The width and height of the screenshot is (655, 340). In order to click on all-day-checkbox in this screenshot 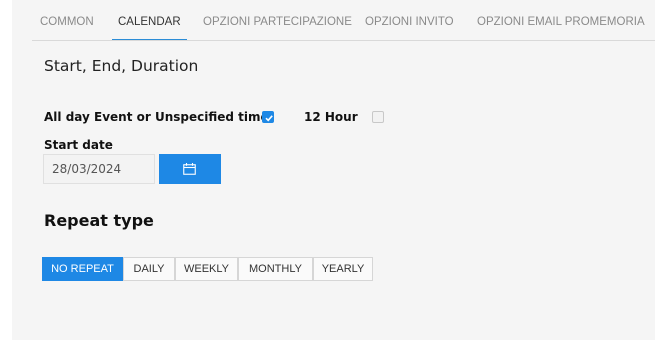, I will do `click(268, 117)`.